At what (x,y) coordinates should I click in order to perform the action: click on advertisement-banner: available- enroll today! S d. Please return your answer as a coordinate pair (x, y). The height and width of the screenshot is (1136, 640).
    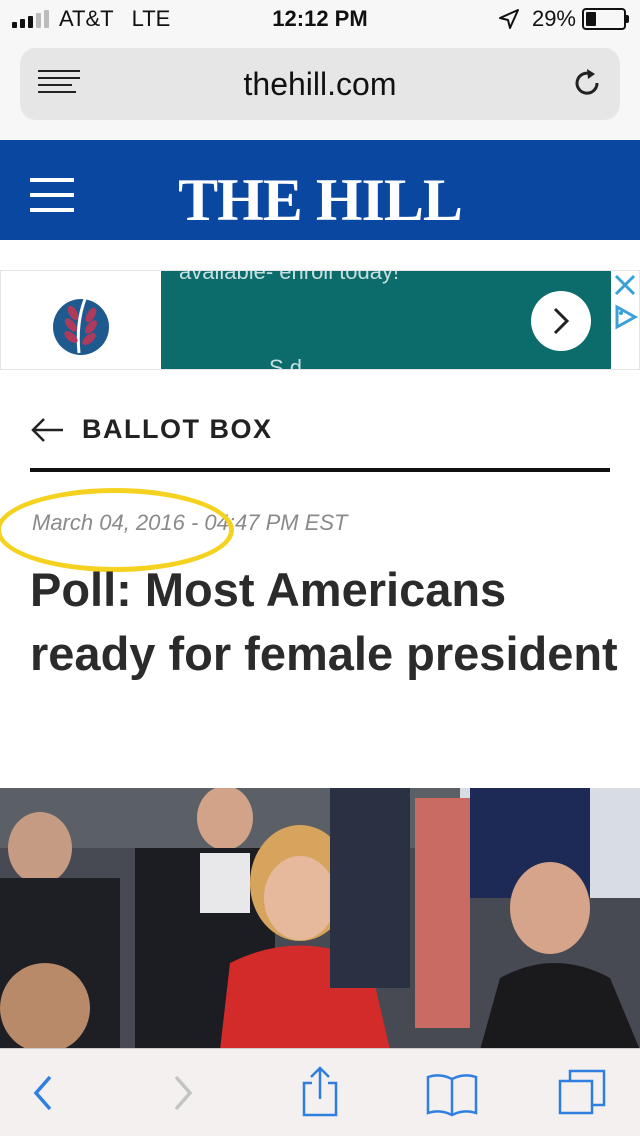
    Looking at the image, I should click on (320, 320).